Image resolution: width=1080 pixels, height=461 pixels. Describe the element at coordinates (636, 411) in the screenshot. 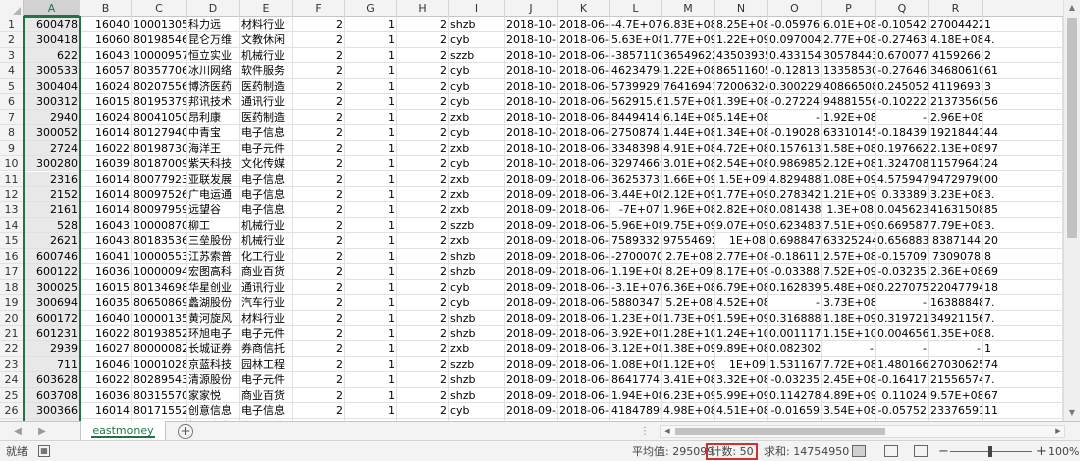

I see `cell-l26: 41847899` at that location.